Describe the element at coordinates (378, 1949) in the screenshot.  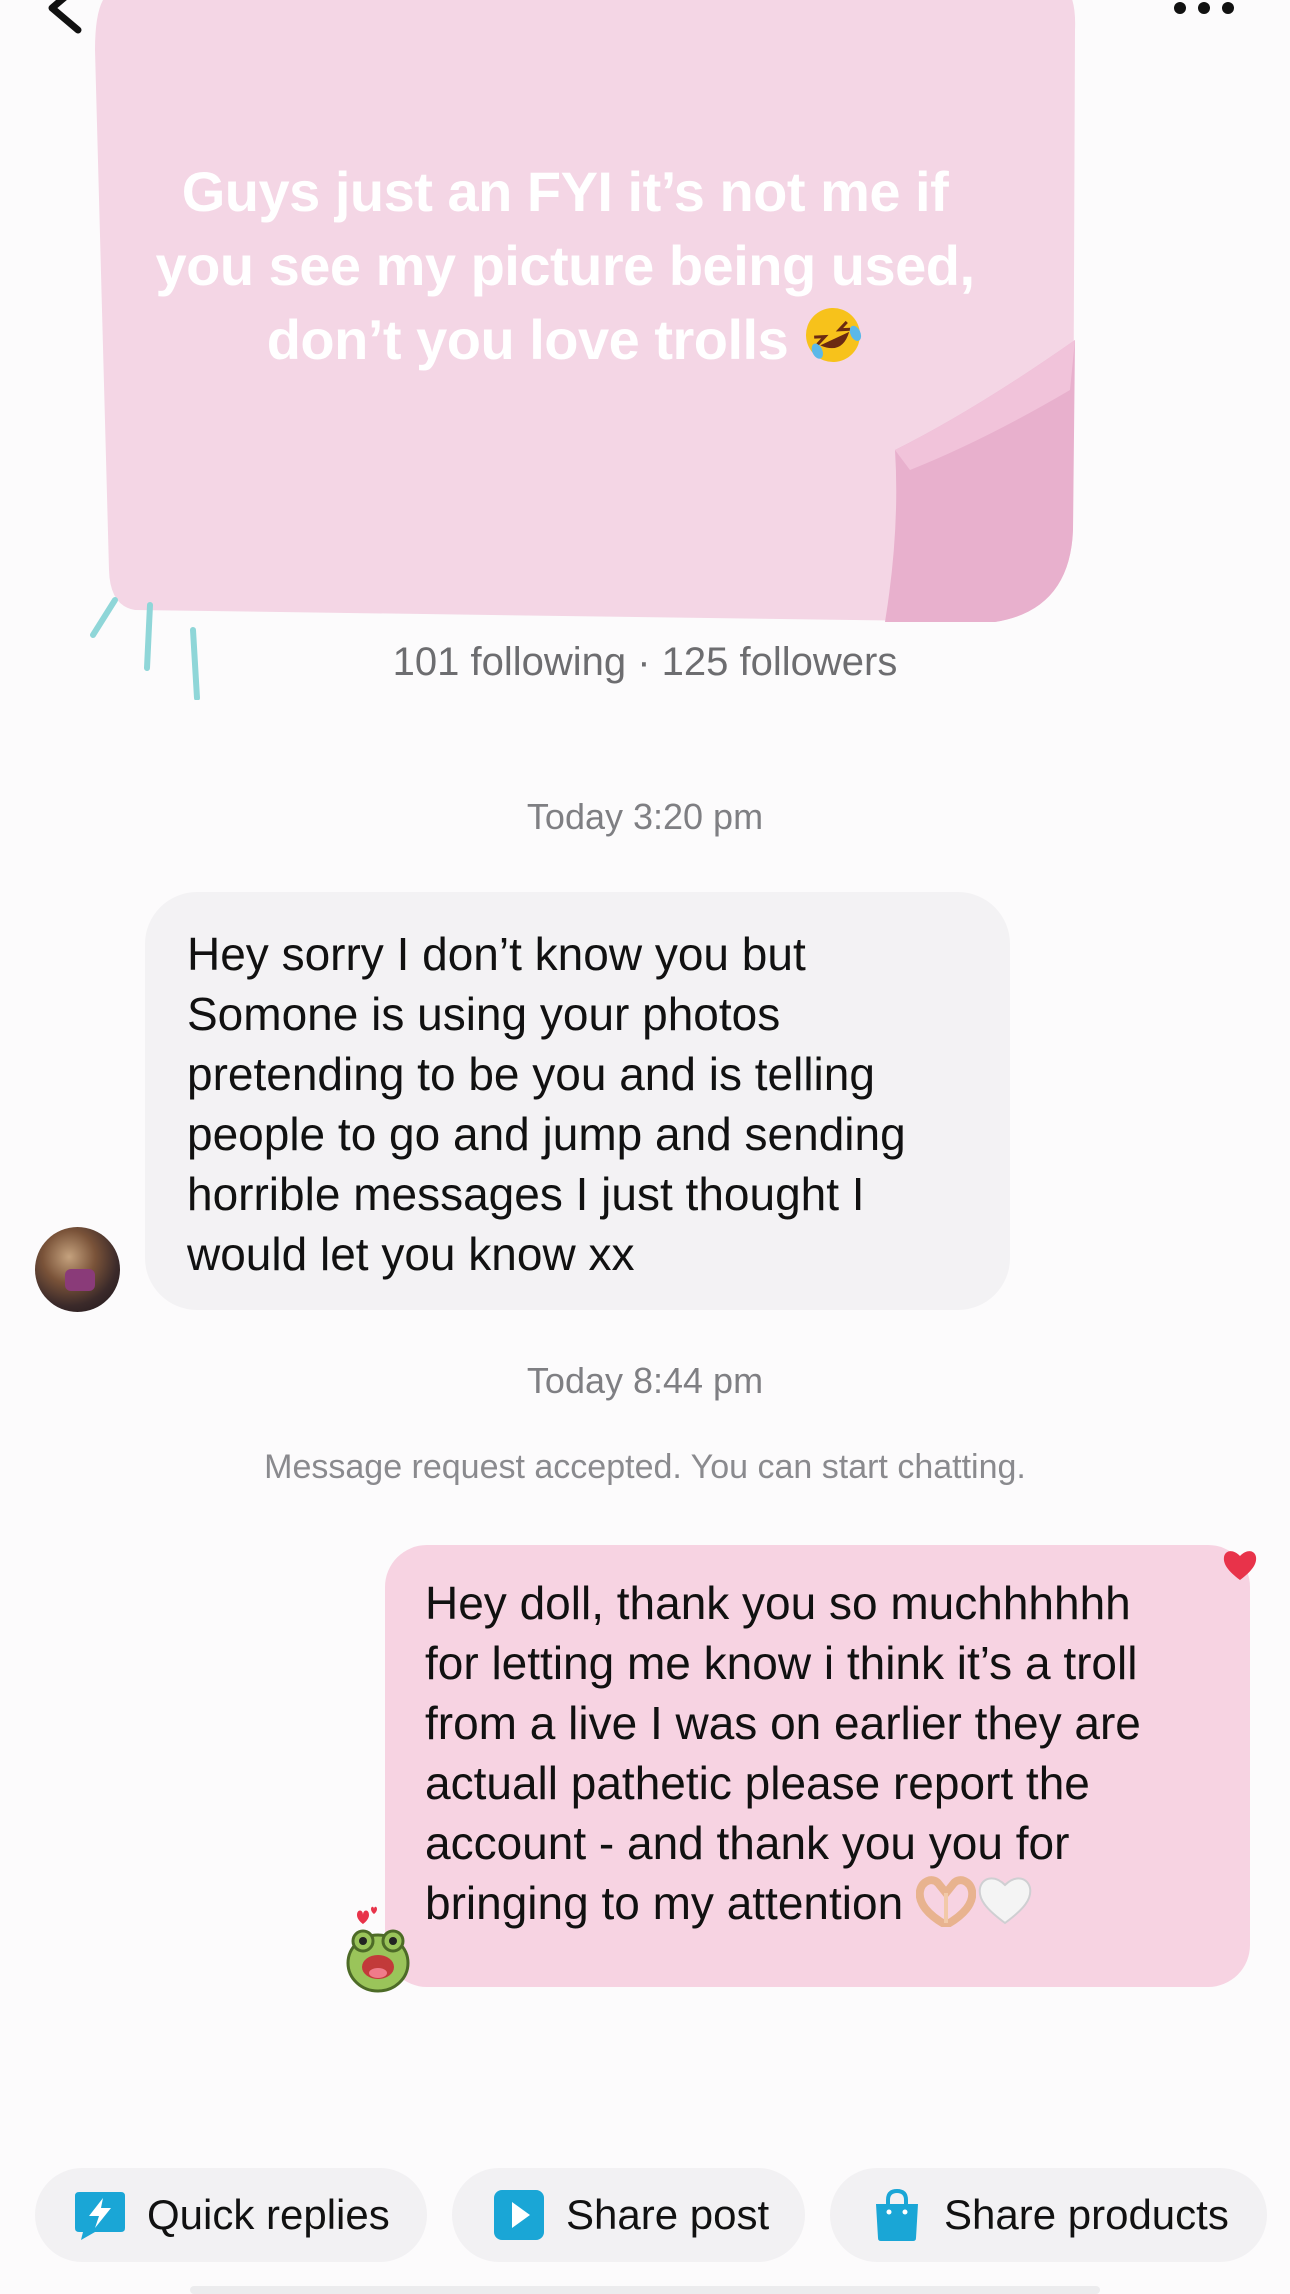
I see `frog-reaction-sticker` at that location.